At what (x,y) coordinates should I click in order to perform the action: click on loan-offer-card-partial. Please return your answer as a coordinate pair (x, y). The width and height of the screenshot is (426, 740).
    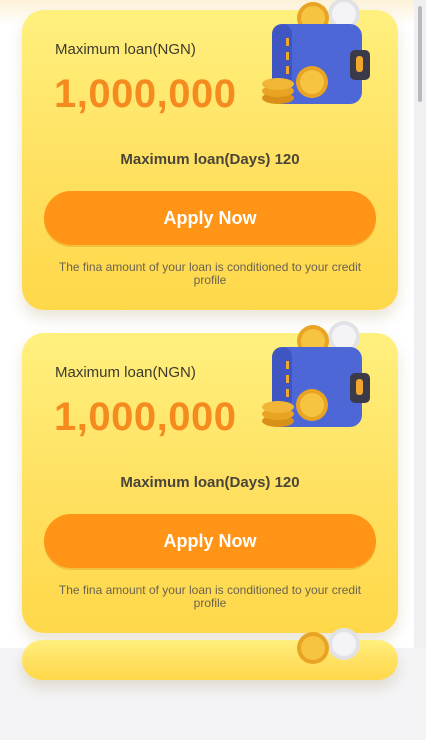
    Looking at the image, I should click on (210, 654).